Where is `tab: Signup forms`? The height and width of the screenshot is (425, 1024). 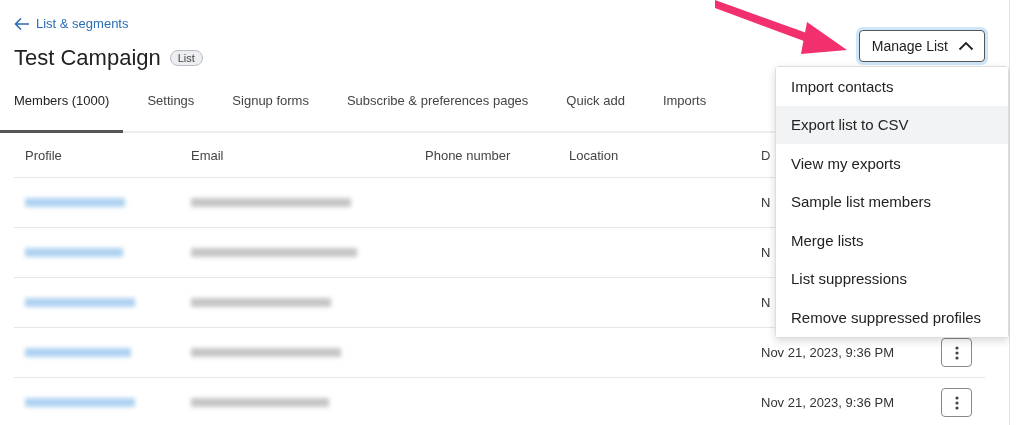
tab: Signup forms is located at coordinates (270, 113).